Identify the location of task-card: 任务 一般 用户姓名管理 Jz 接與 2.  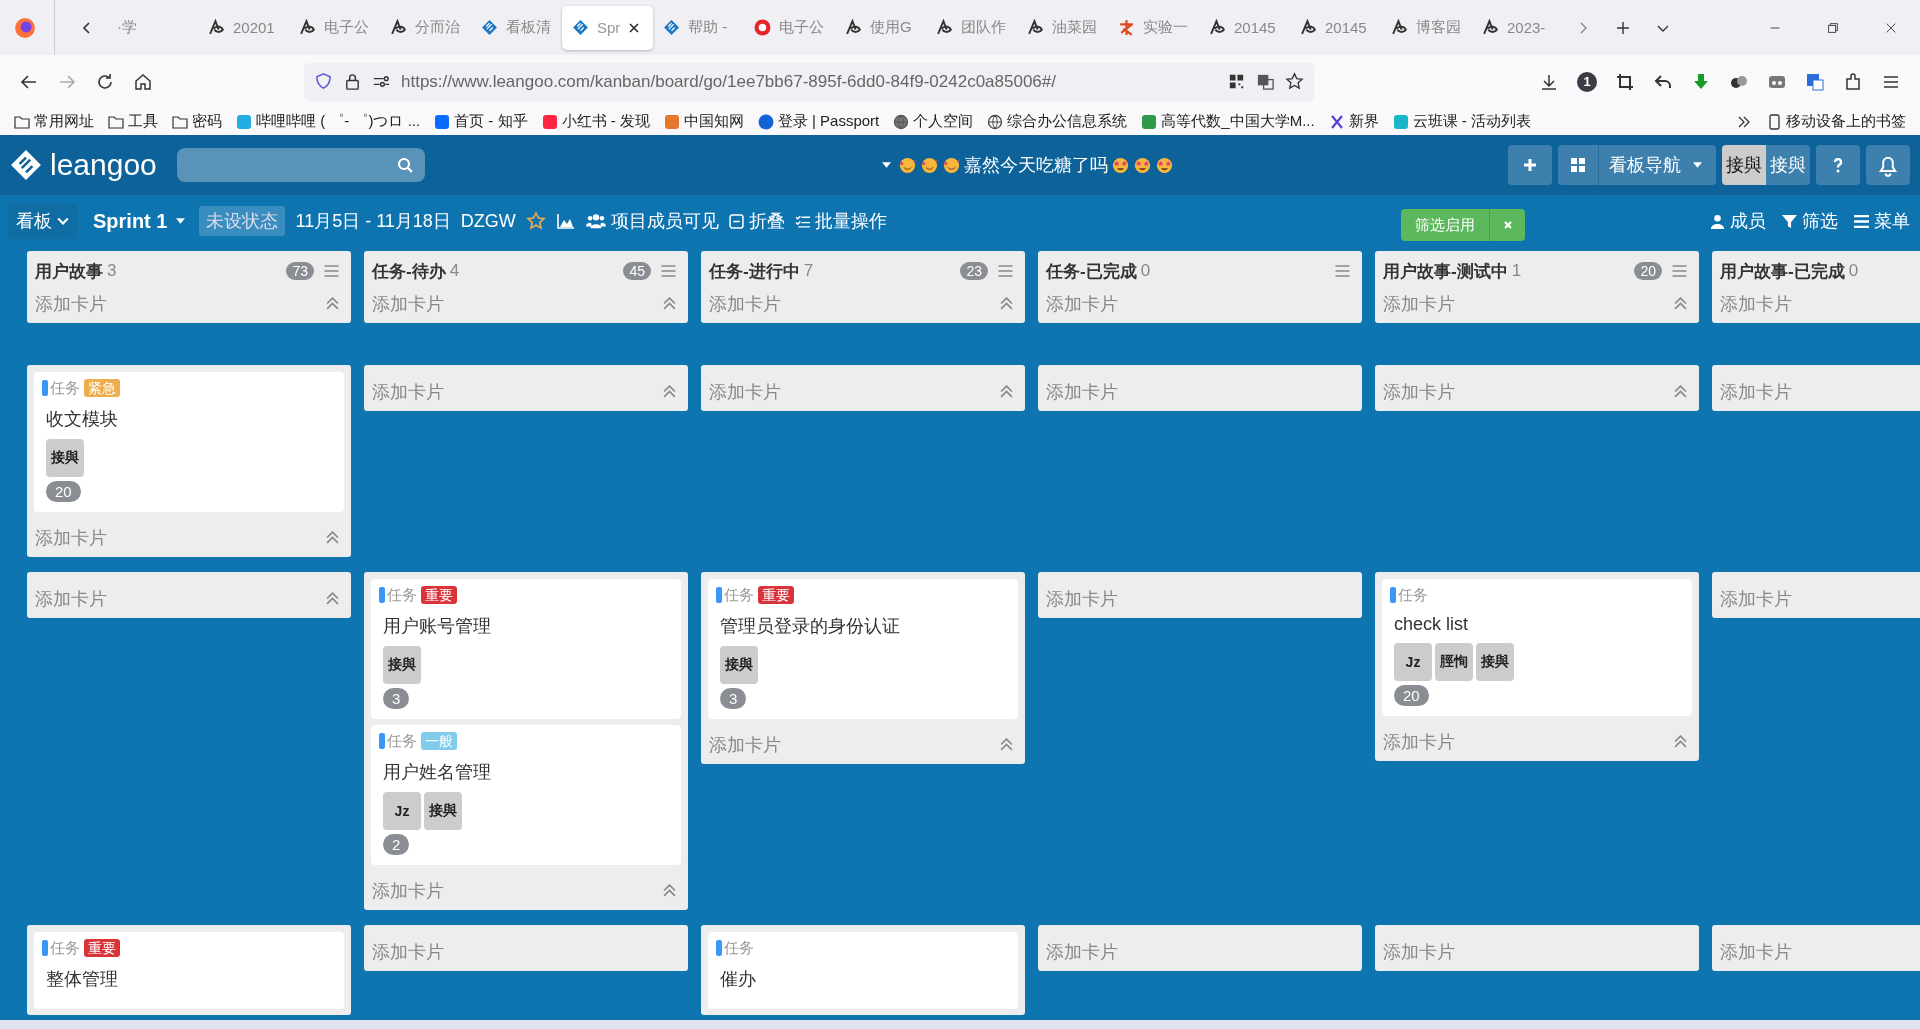
(526, 795).